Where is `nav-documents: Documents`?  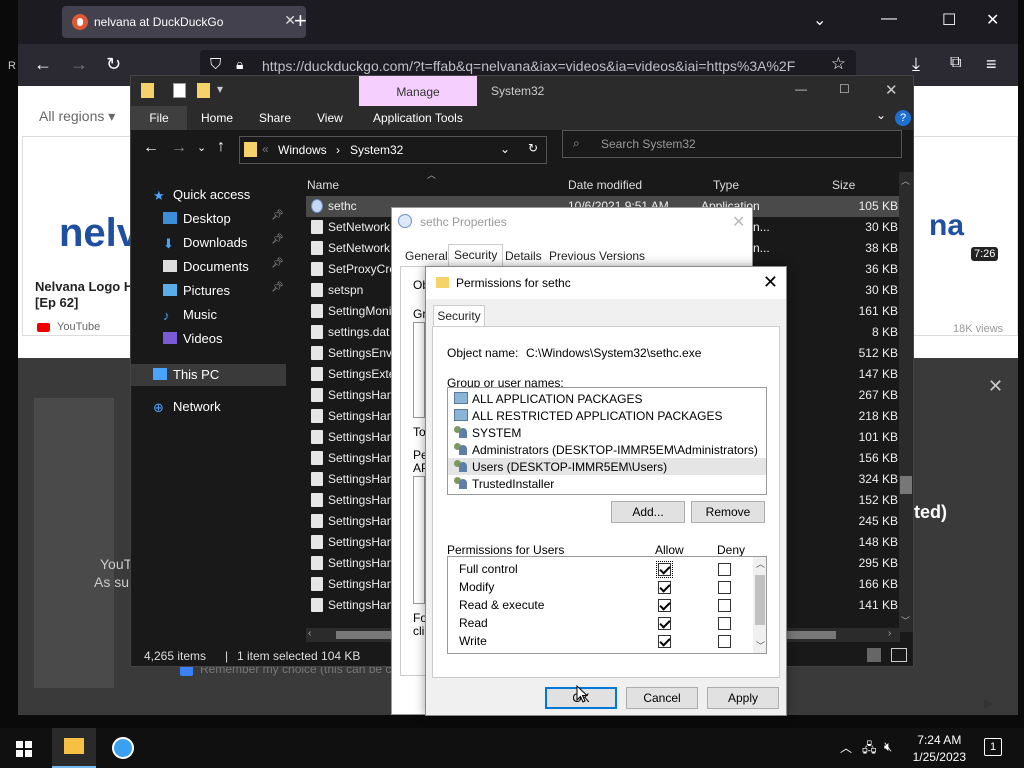
nav-documents: Documents is located at coordinates (206, 267).